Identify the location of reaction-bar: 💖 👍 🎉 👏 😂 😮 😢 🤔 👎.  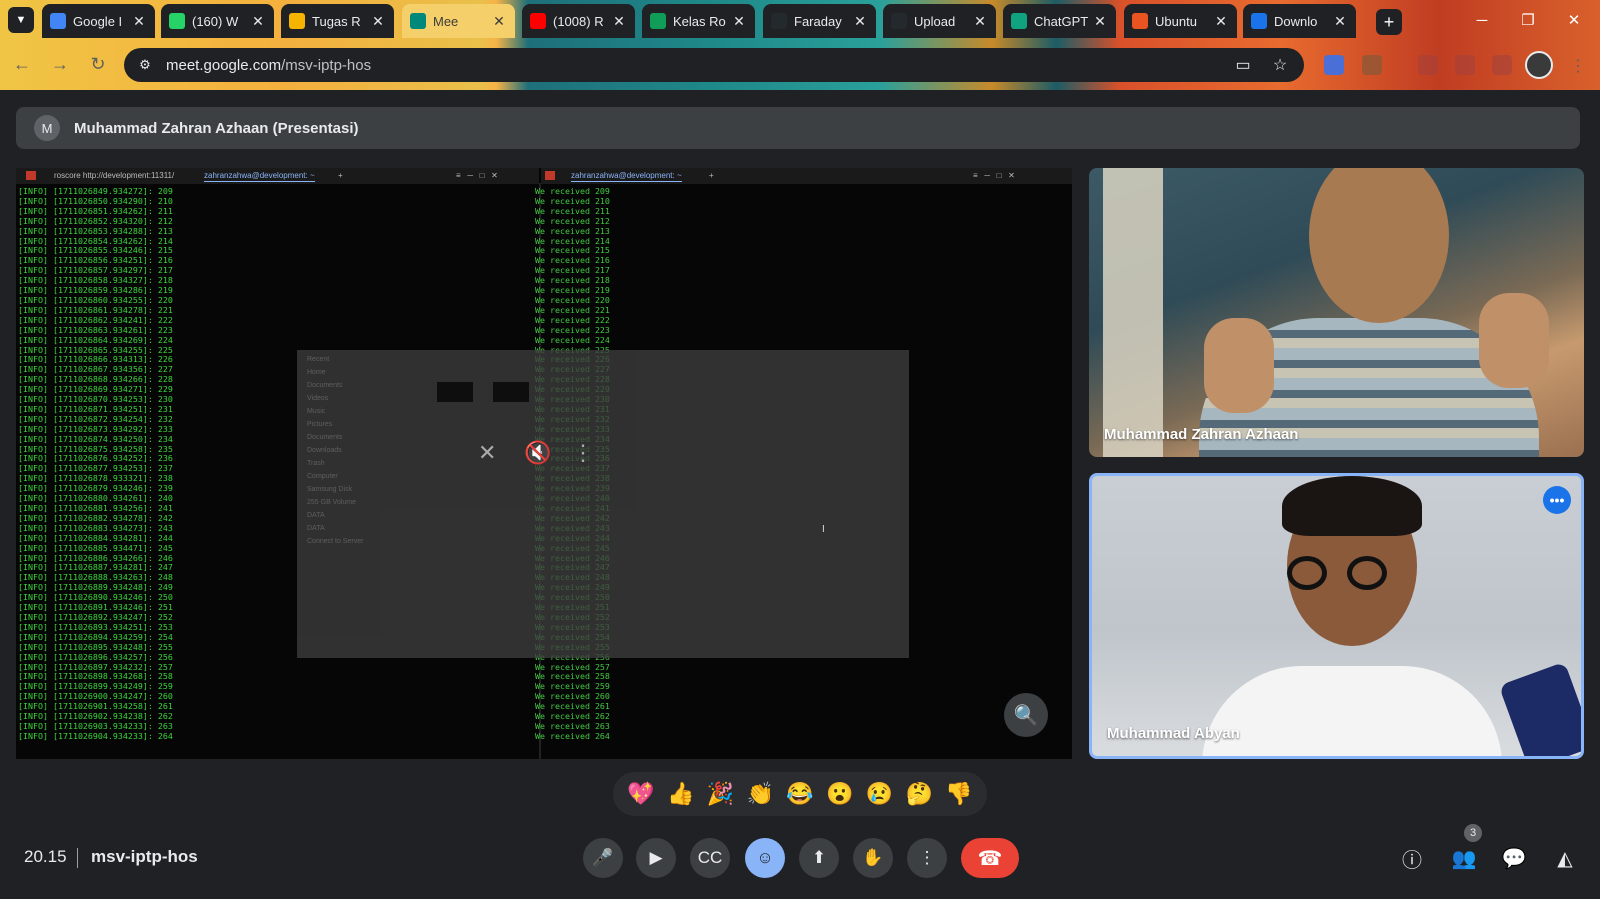
(800, 794).